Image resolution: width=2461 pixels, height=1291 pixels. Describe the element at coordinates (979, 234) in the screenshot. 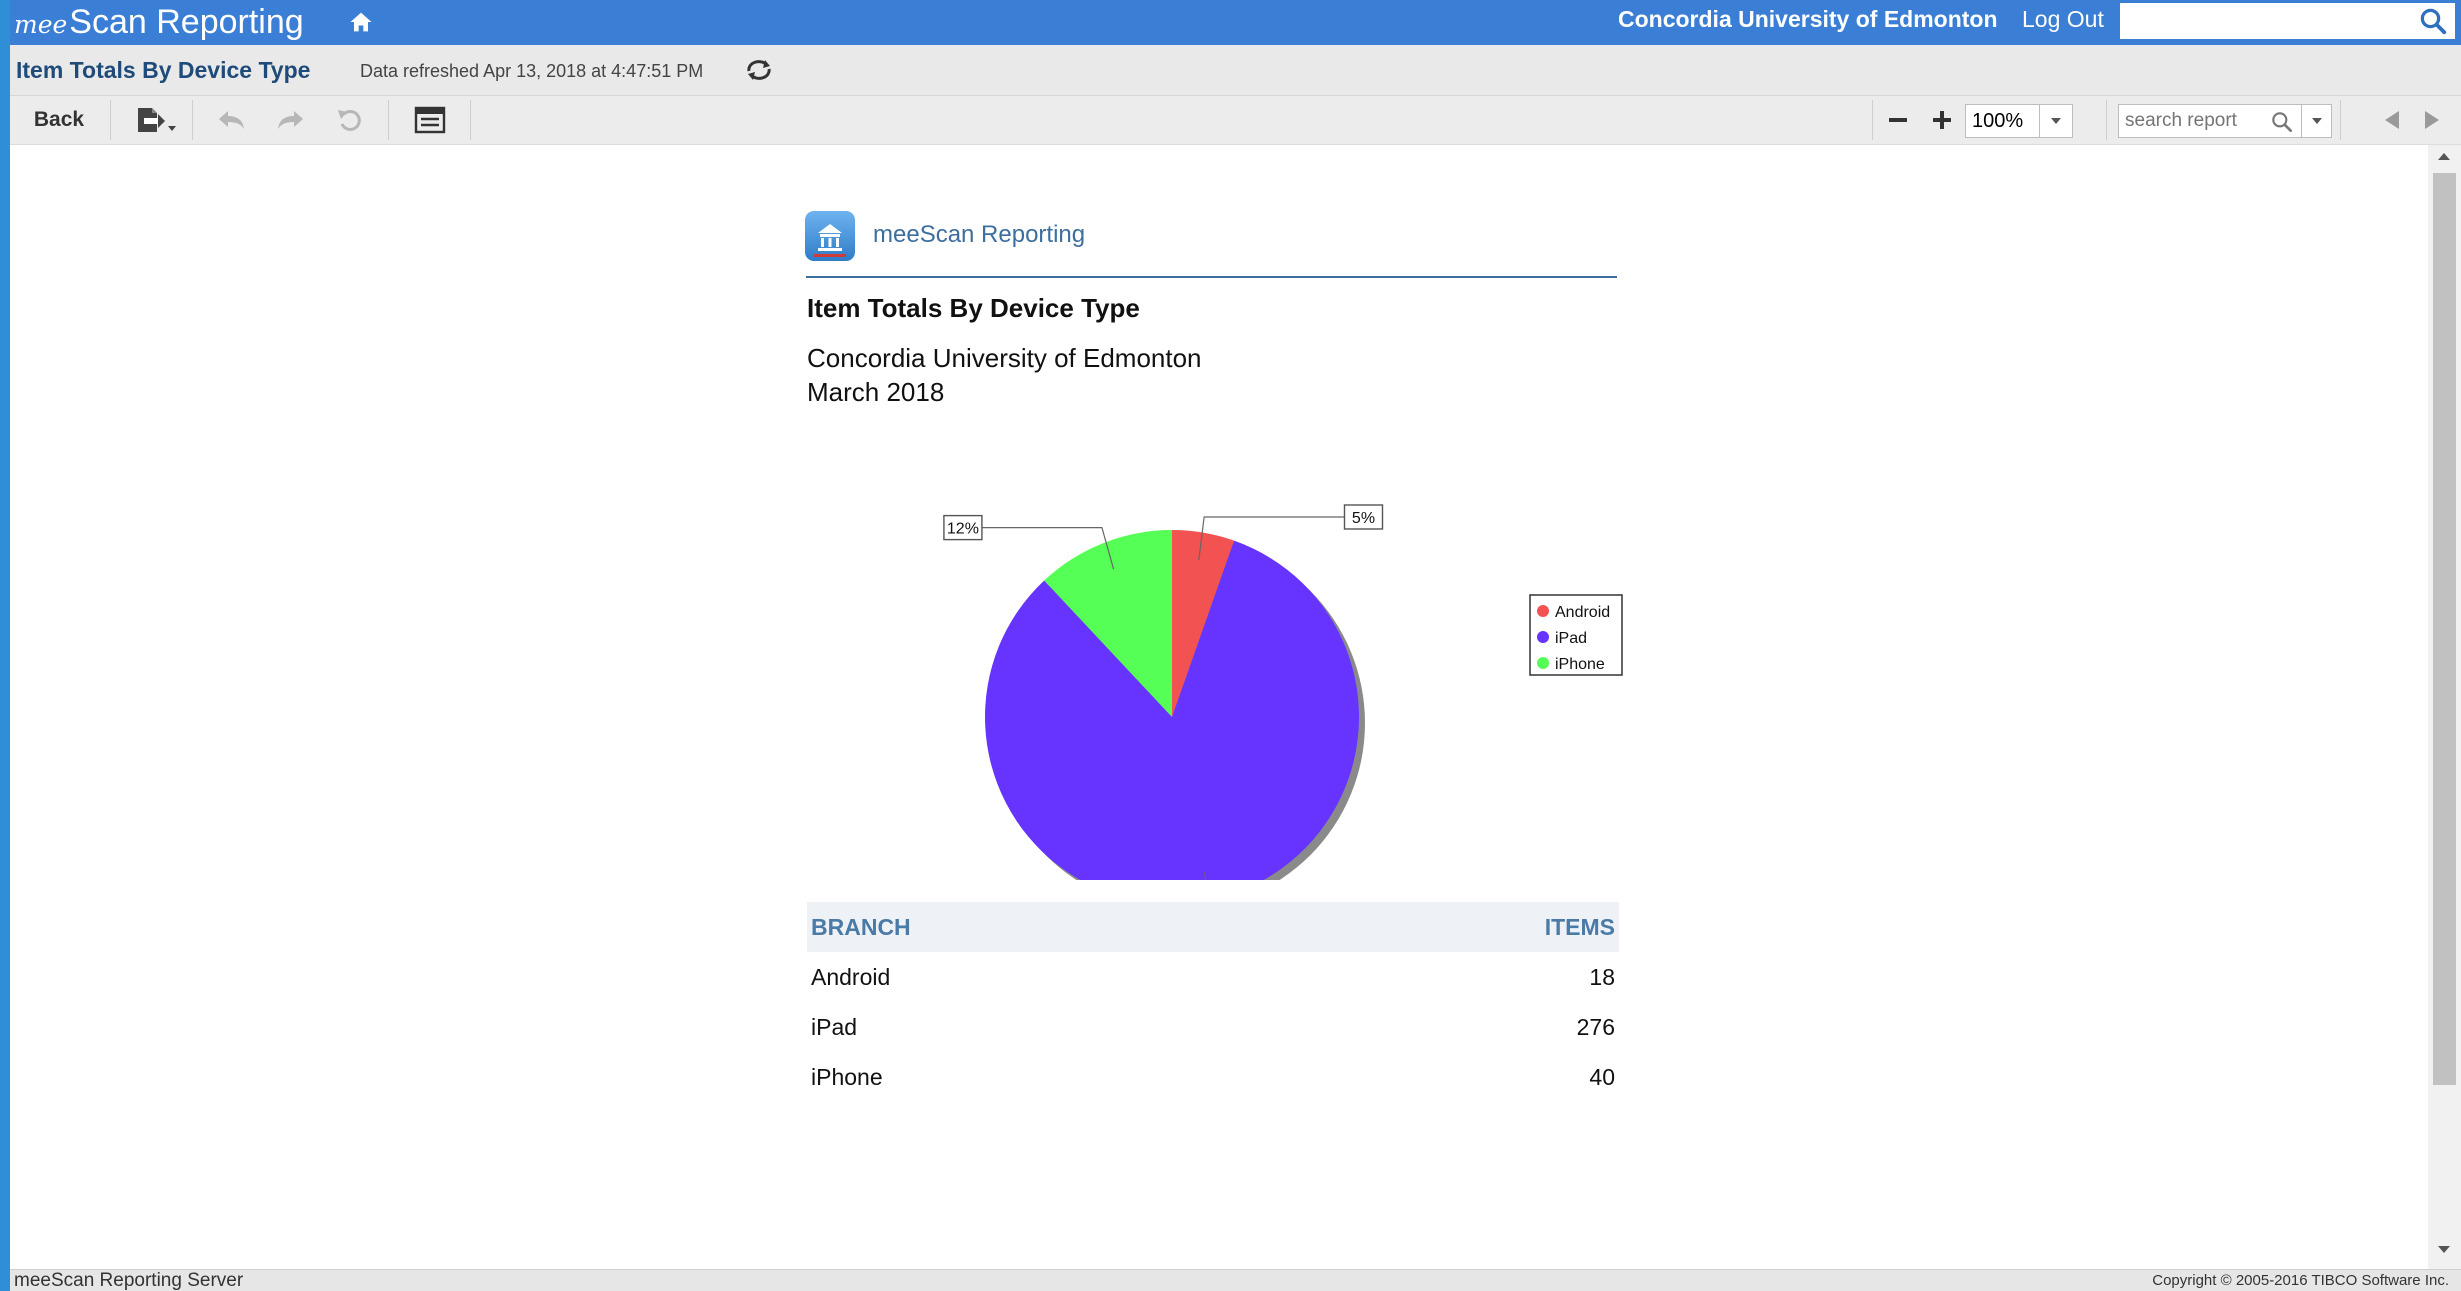

I see `report-brand: meeScan Reporting` at that location.